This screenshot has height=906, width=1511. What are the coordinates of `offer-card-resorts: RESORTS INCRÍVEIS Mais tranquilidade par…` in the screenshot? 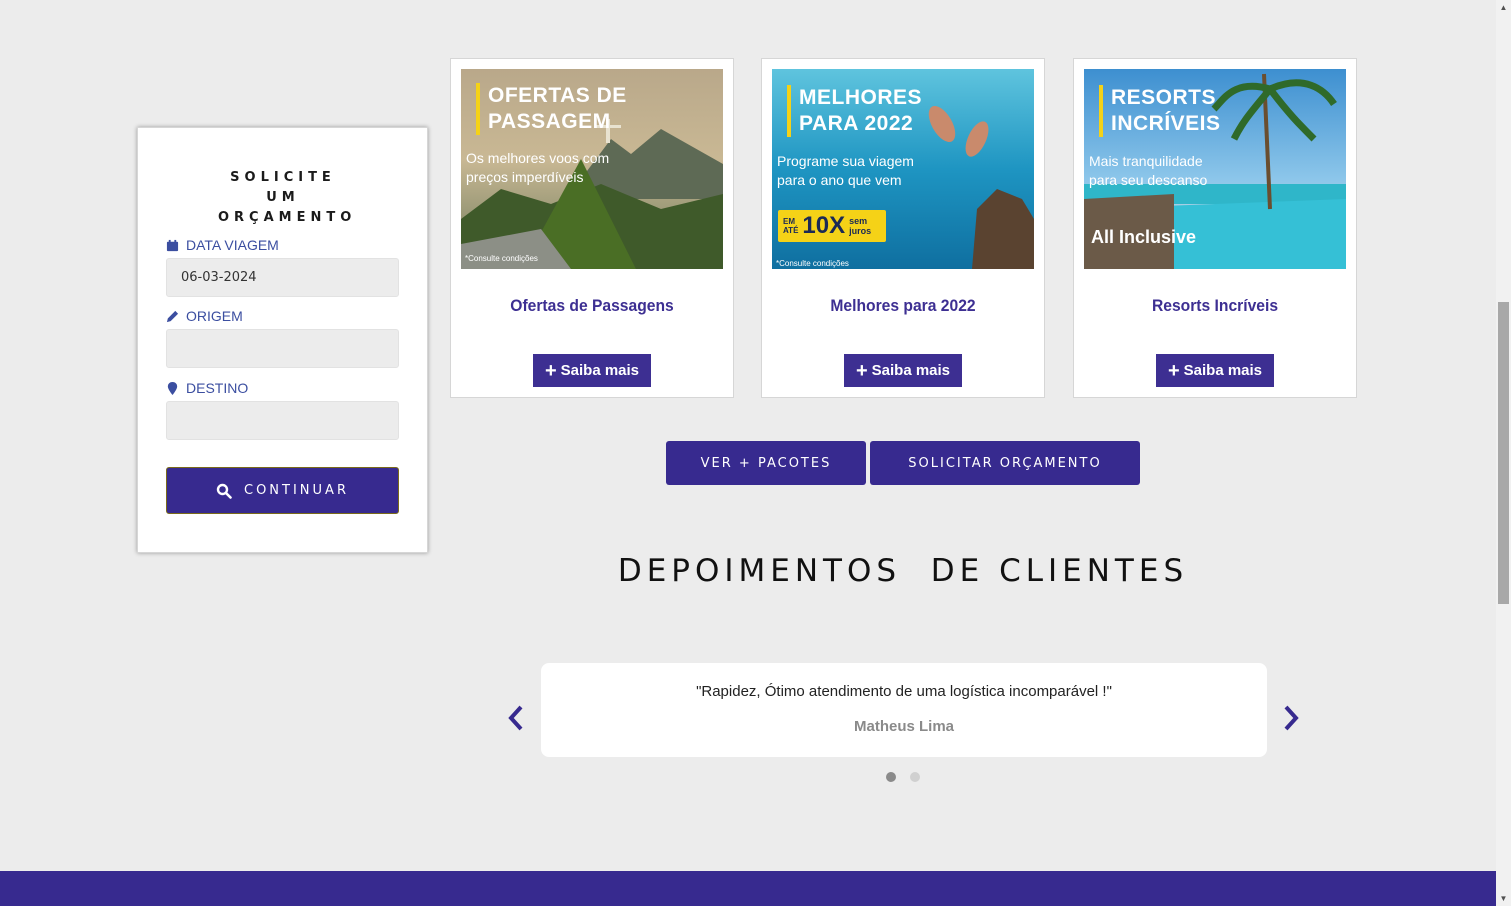 It's located at (1215, 228).